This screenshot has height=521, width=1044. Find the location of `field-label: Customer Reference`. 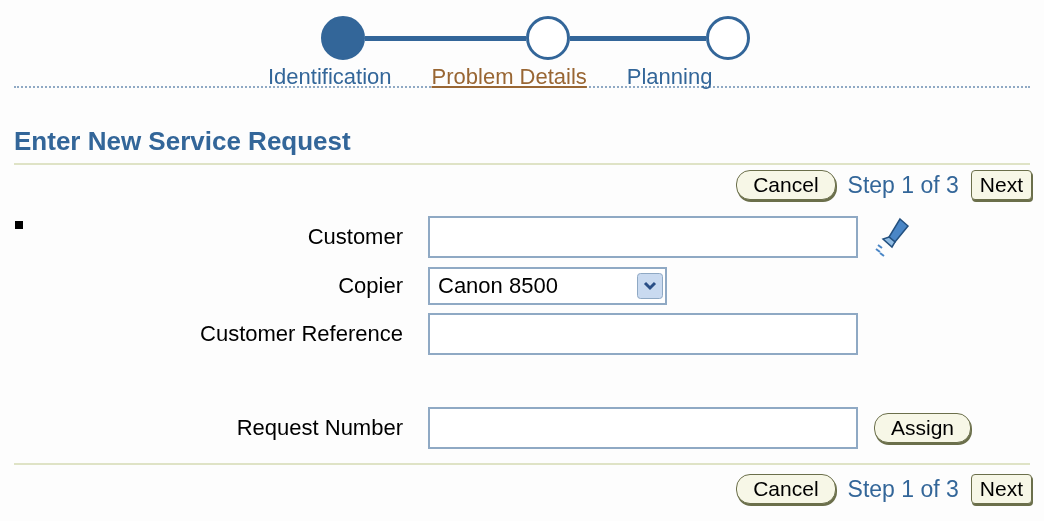

field-label: Customer Reference is located at coordinates (301, 334).